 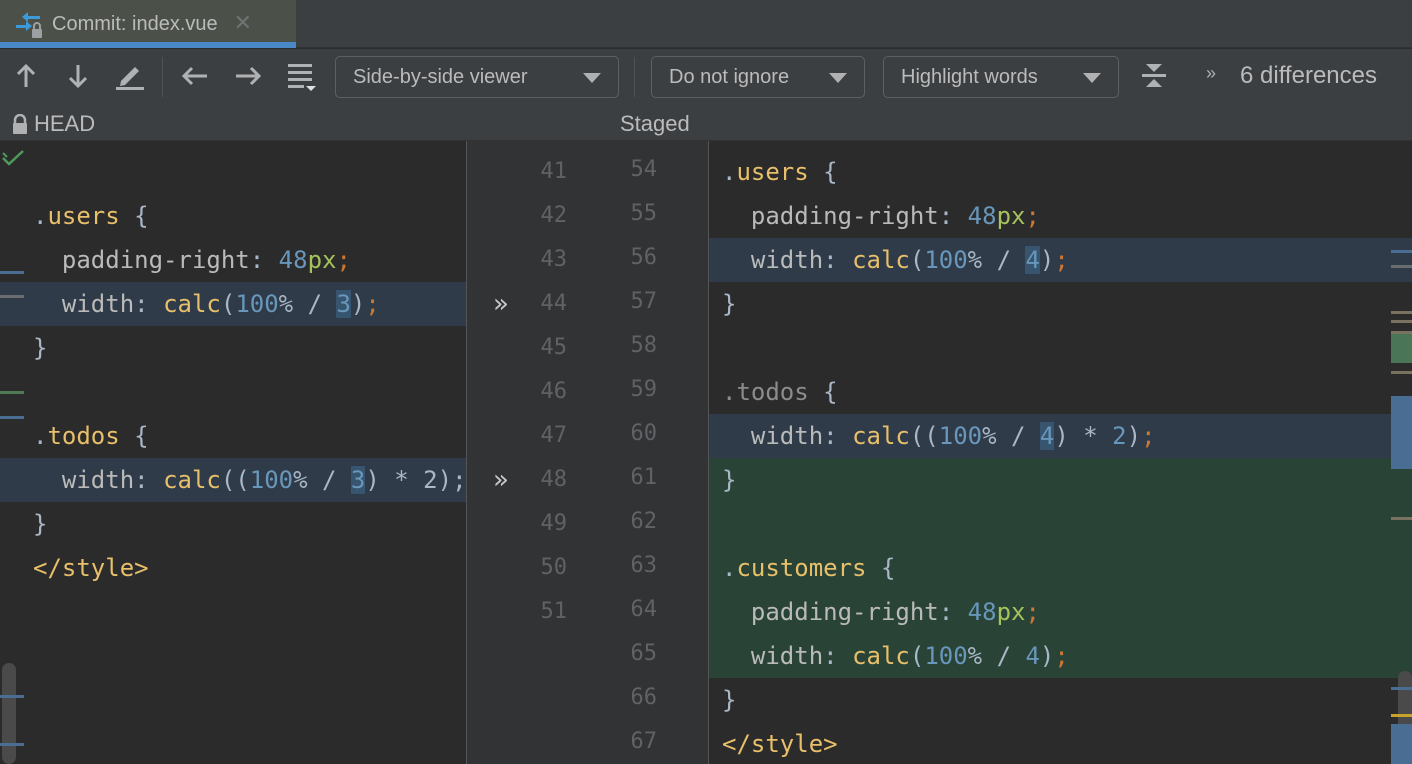 I want to click on left-line-number: 44, so click(x=554, y=303).